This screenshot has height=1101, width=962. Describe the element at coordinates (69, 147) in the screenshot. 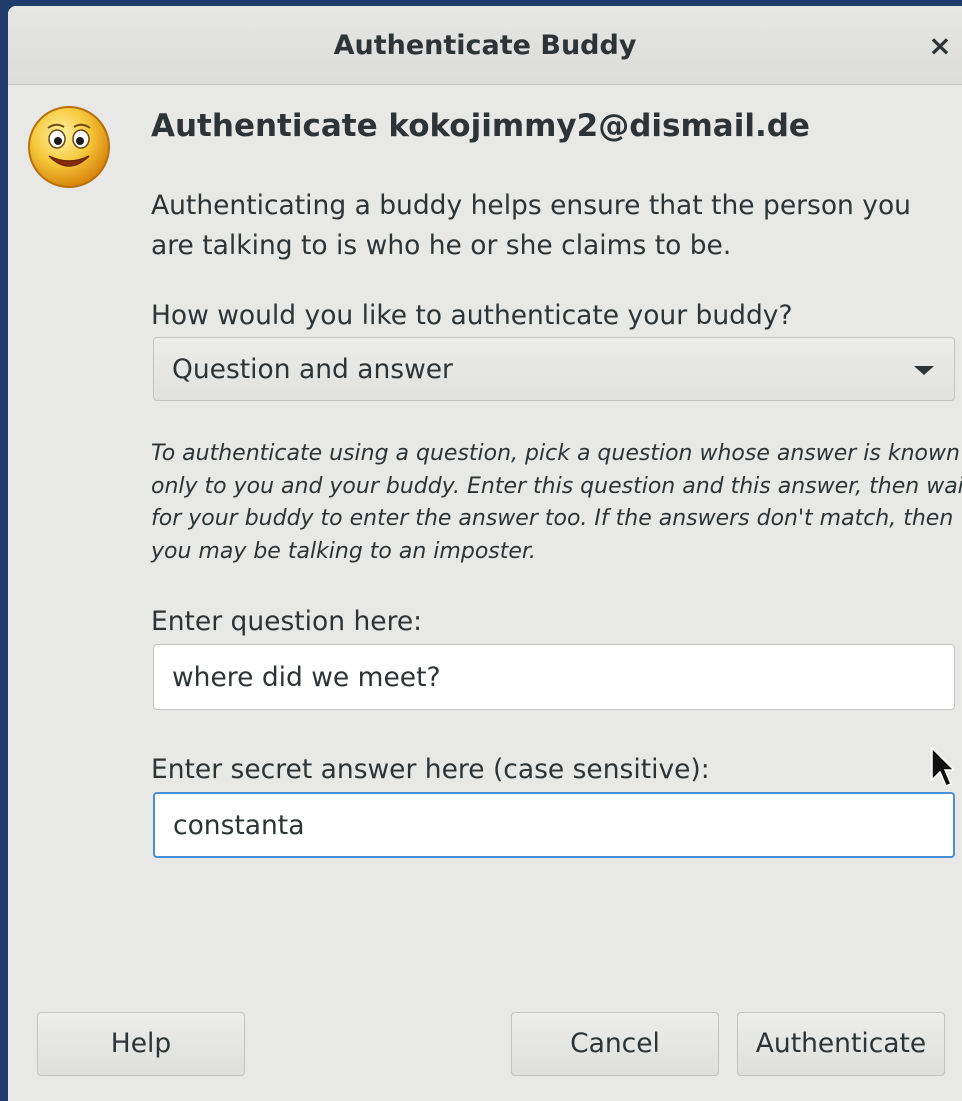

I see `smiley-face-icon` at that location.